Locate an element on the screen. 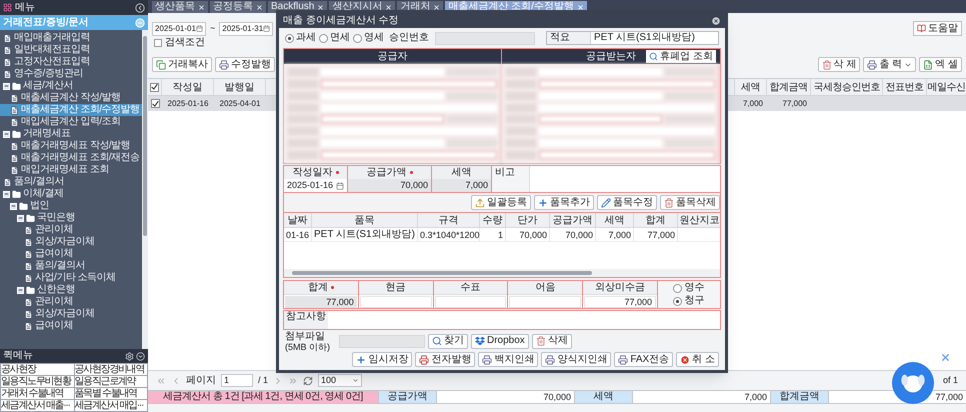 This screenshot has height=412, width=966. toolbar-button: 전자발행 is located at coordinates (445, 359).